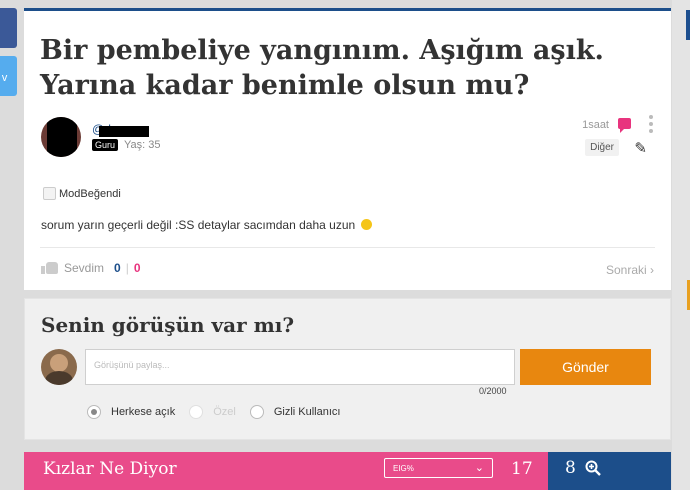 The image size is (690, 490). What do you see at coordinates (117, 268) in the screenshot?
I see `like-count-boys: 0` at bounding box center [117, 268].